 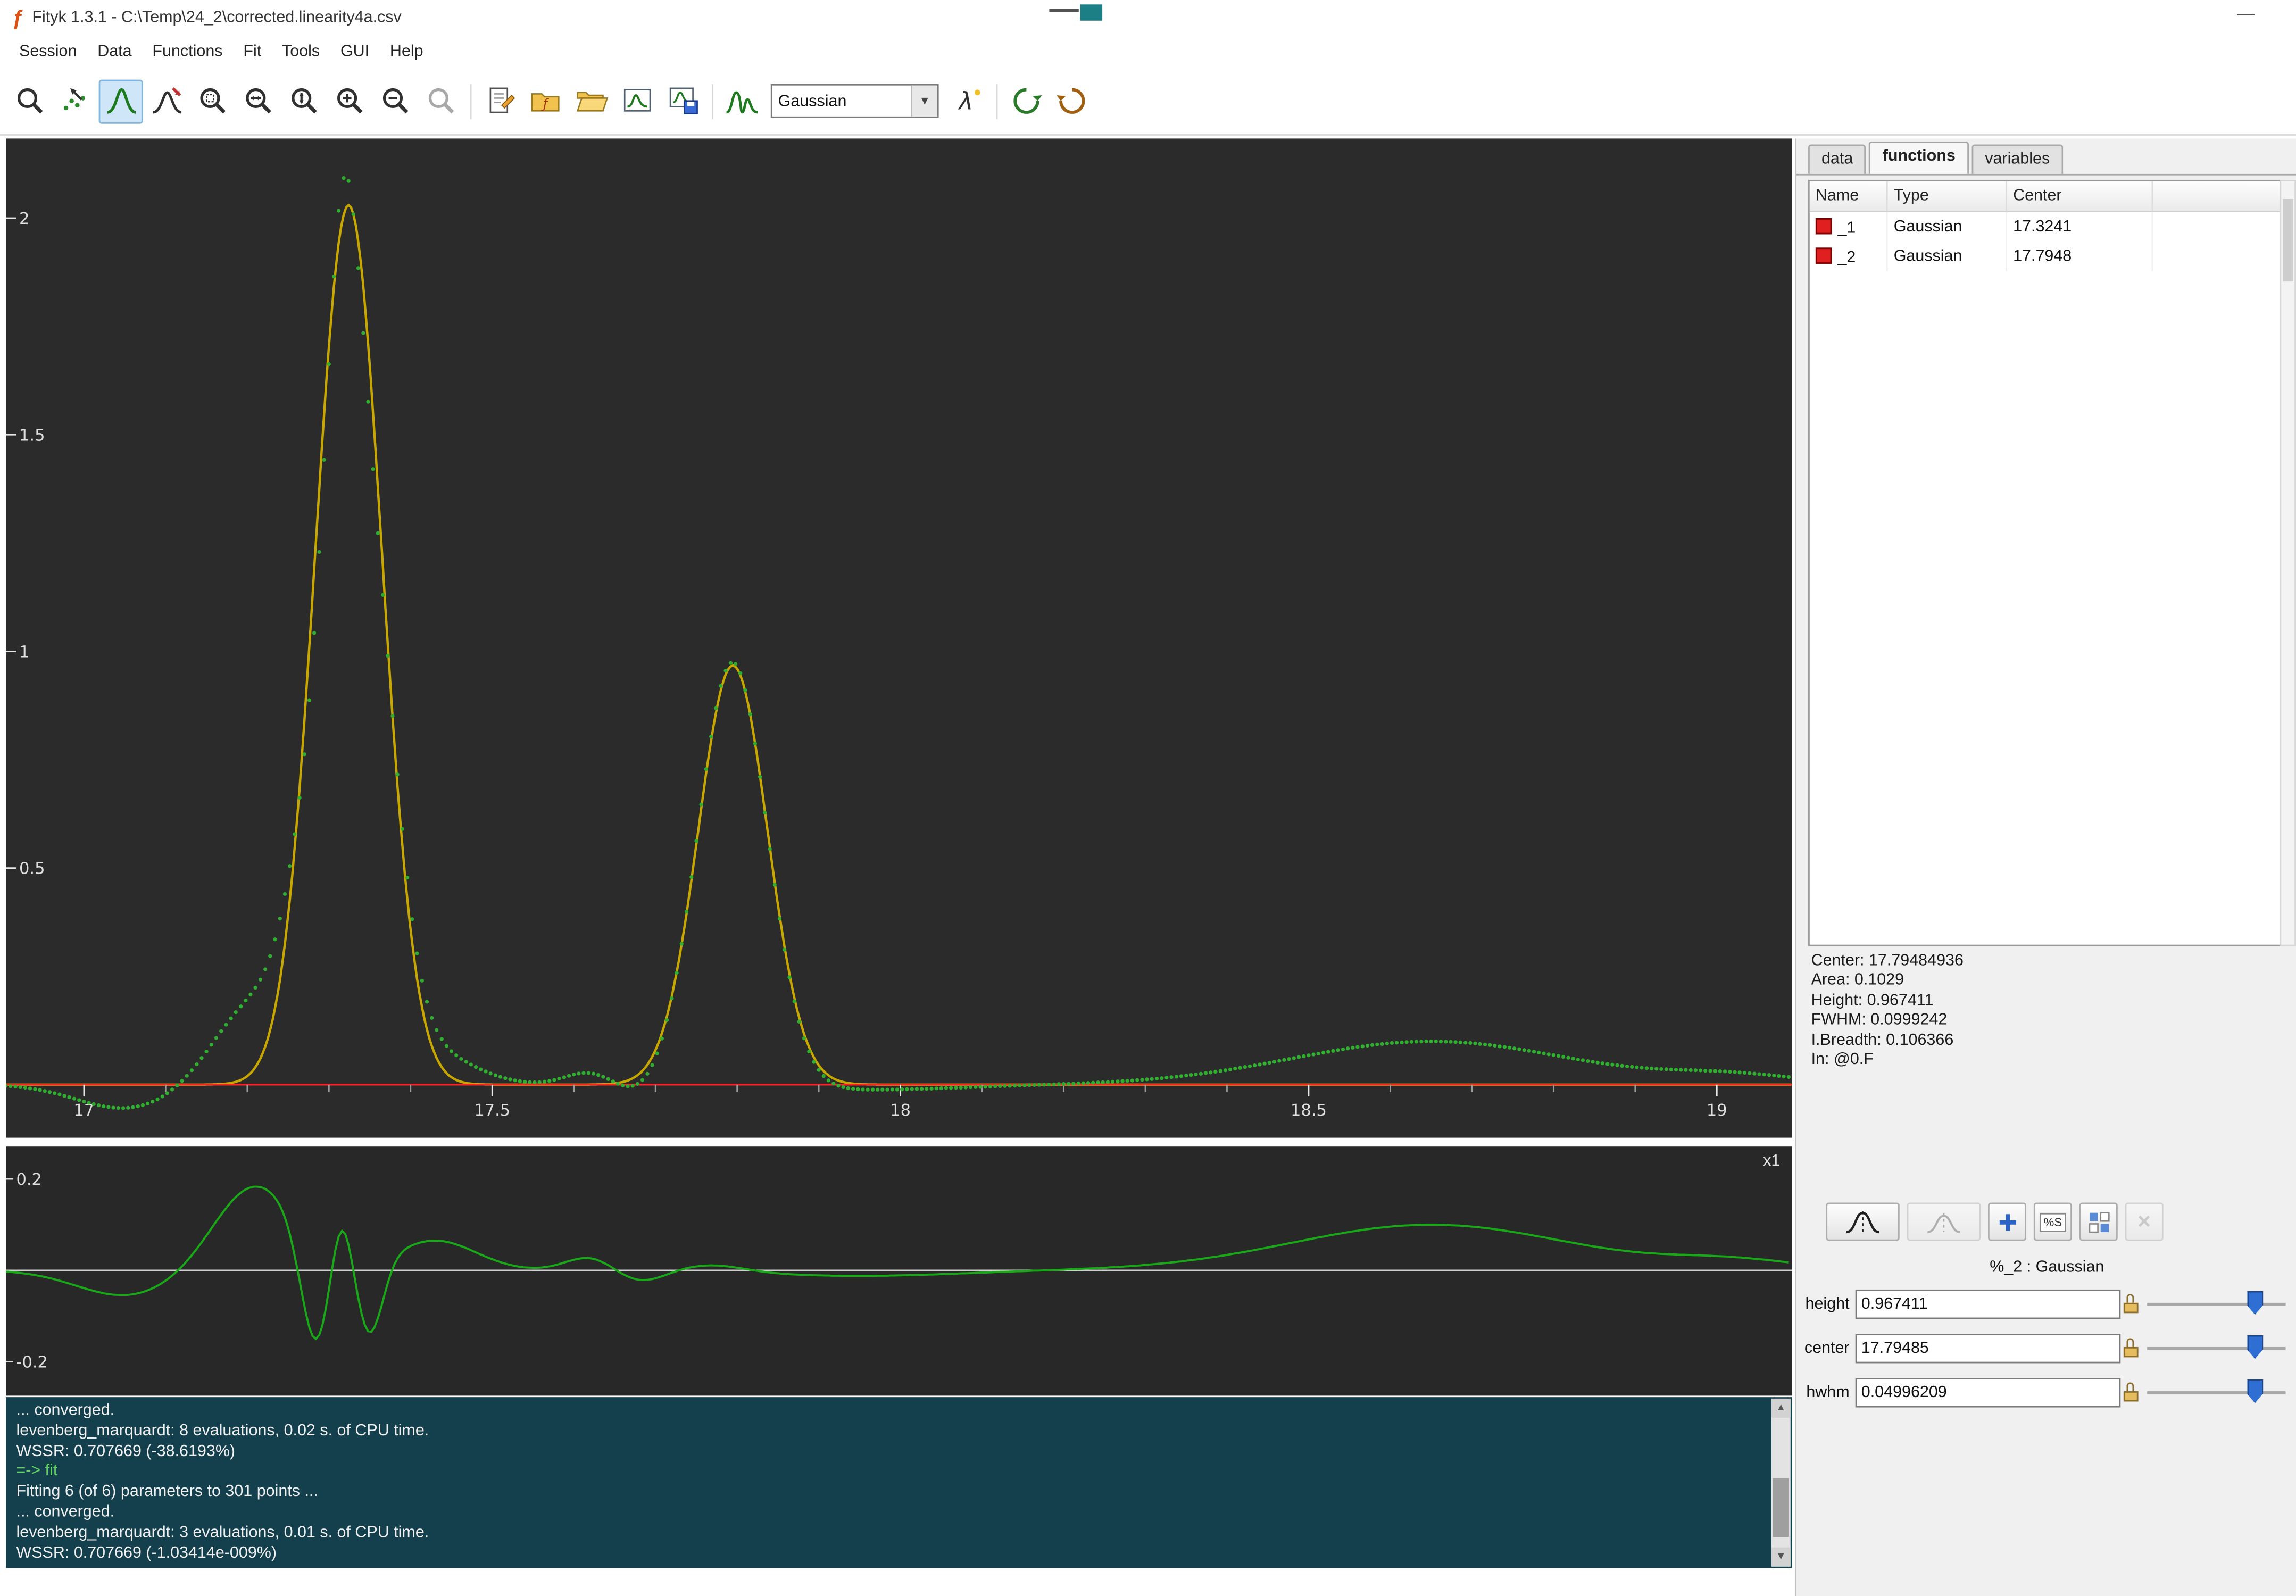 What do you see at coordinates (1781, 1408) in the screenshot?
I see `scroll-up-icon: ▲` at bounding box center [1781, 1408].